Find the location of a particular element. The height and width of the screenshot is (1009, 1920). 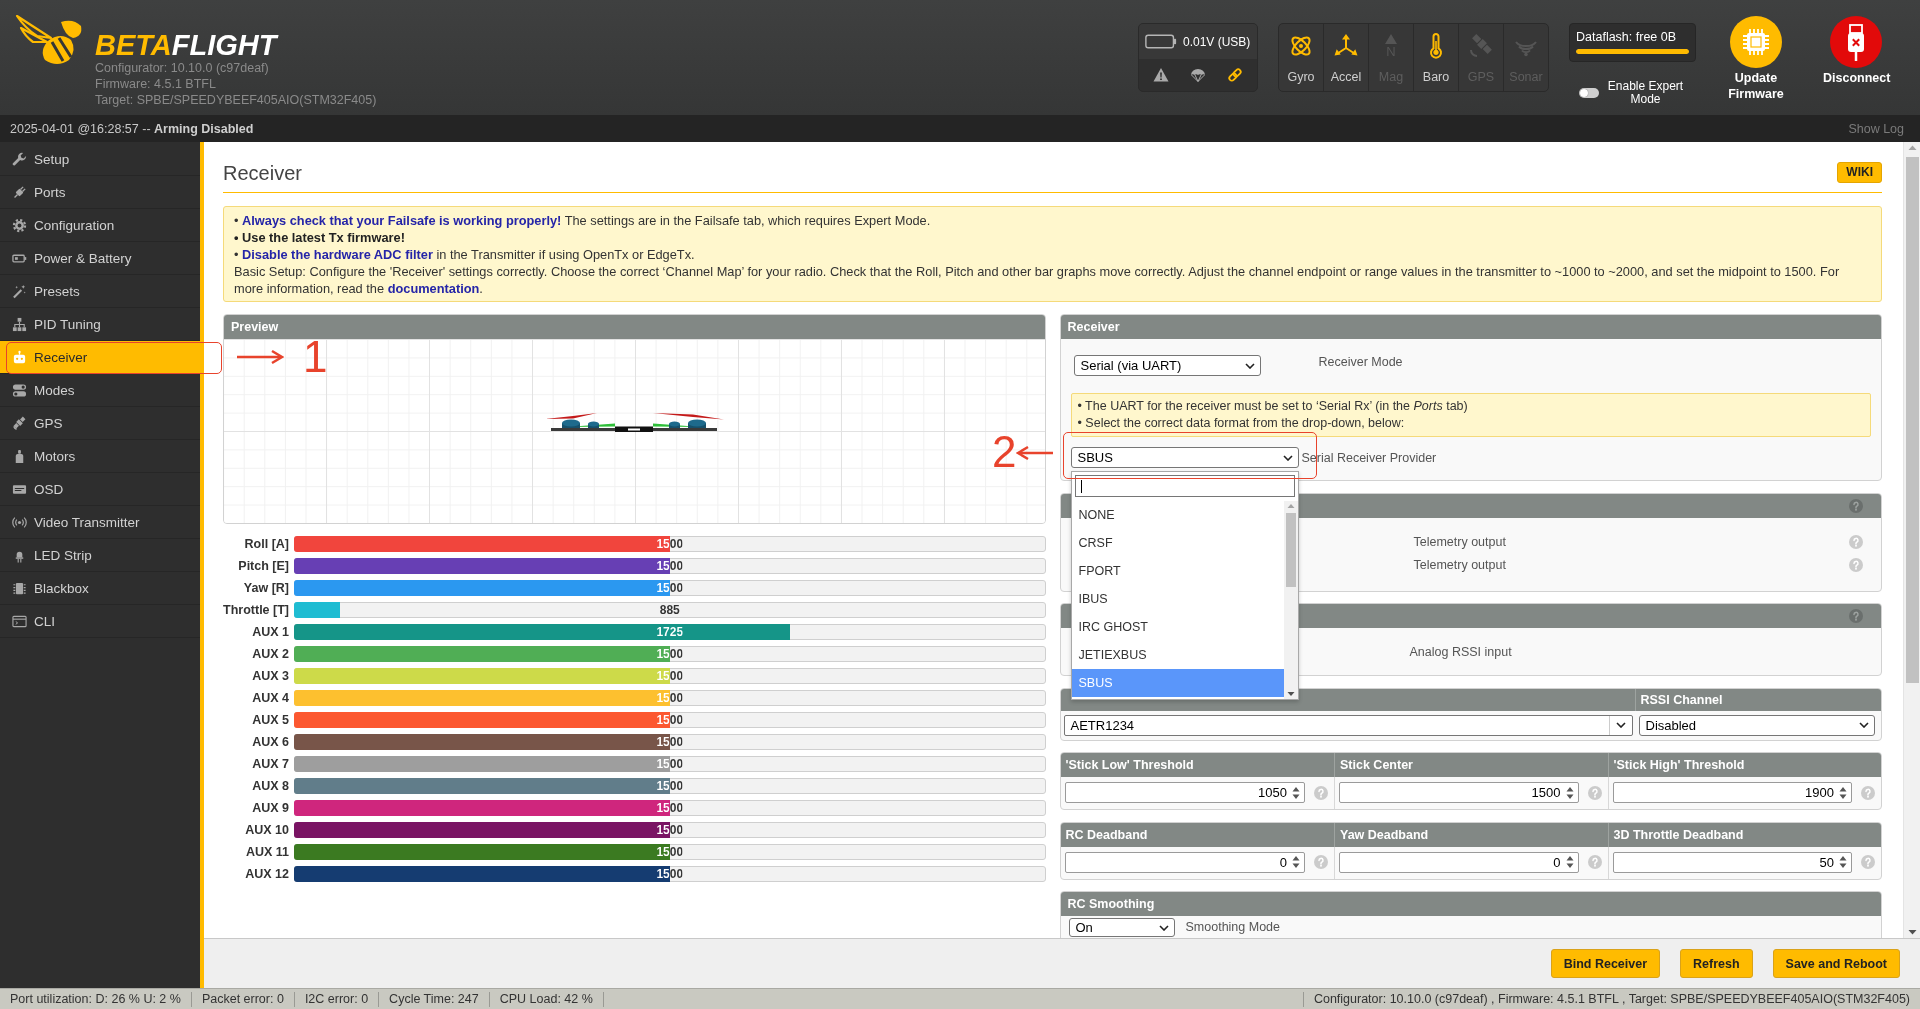

link: Always check that your Failsafe is working properly! is located at coordinates (402, 220).